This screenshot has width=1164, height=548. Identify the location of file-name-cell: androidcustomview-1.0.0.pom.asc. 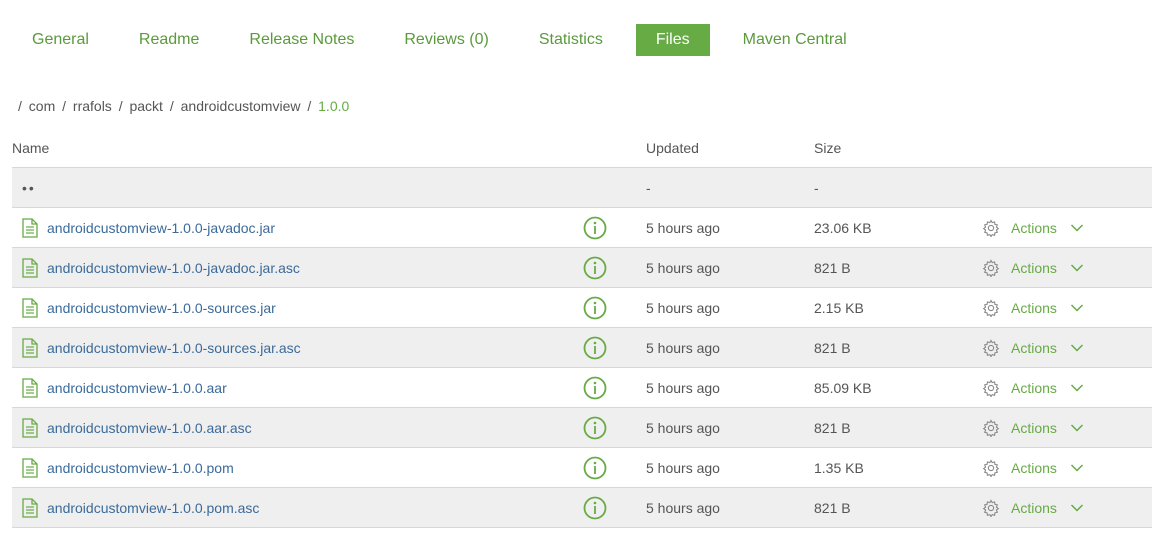
(135, 507).